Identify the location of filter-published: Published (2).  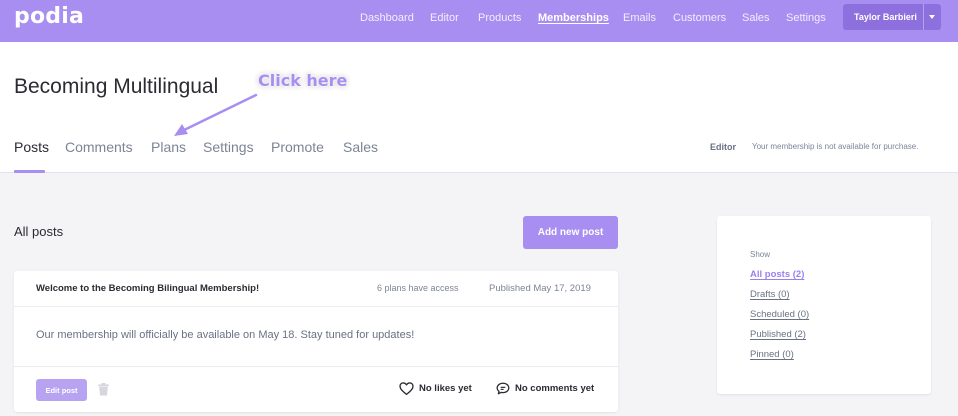
(778, 334).